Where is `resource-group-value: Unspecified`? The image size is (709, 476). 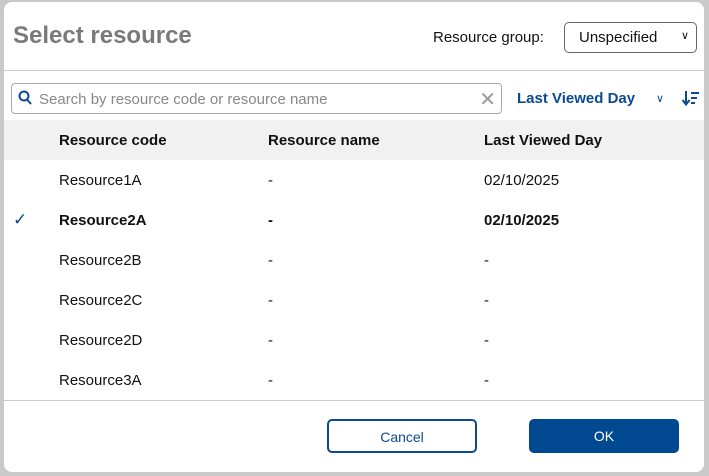 resource-group-value: Unspecified is located at coordinates (618, 37).